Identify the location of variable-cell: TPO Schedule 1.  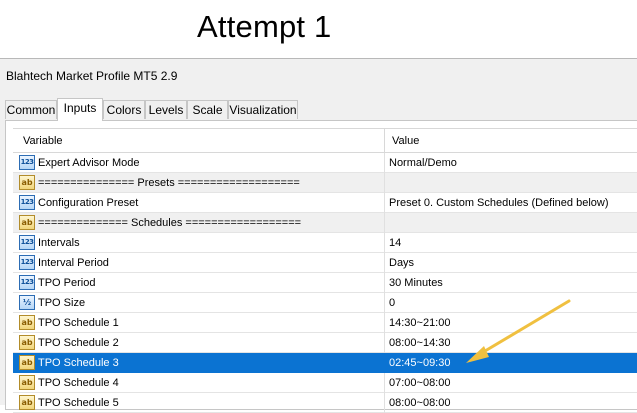
(78, 323).